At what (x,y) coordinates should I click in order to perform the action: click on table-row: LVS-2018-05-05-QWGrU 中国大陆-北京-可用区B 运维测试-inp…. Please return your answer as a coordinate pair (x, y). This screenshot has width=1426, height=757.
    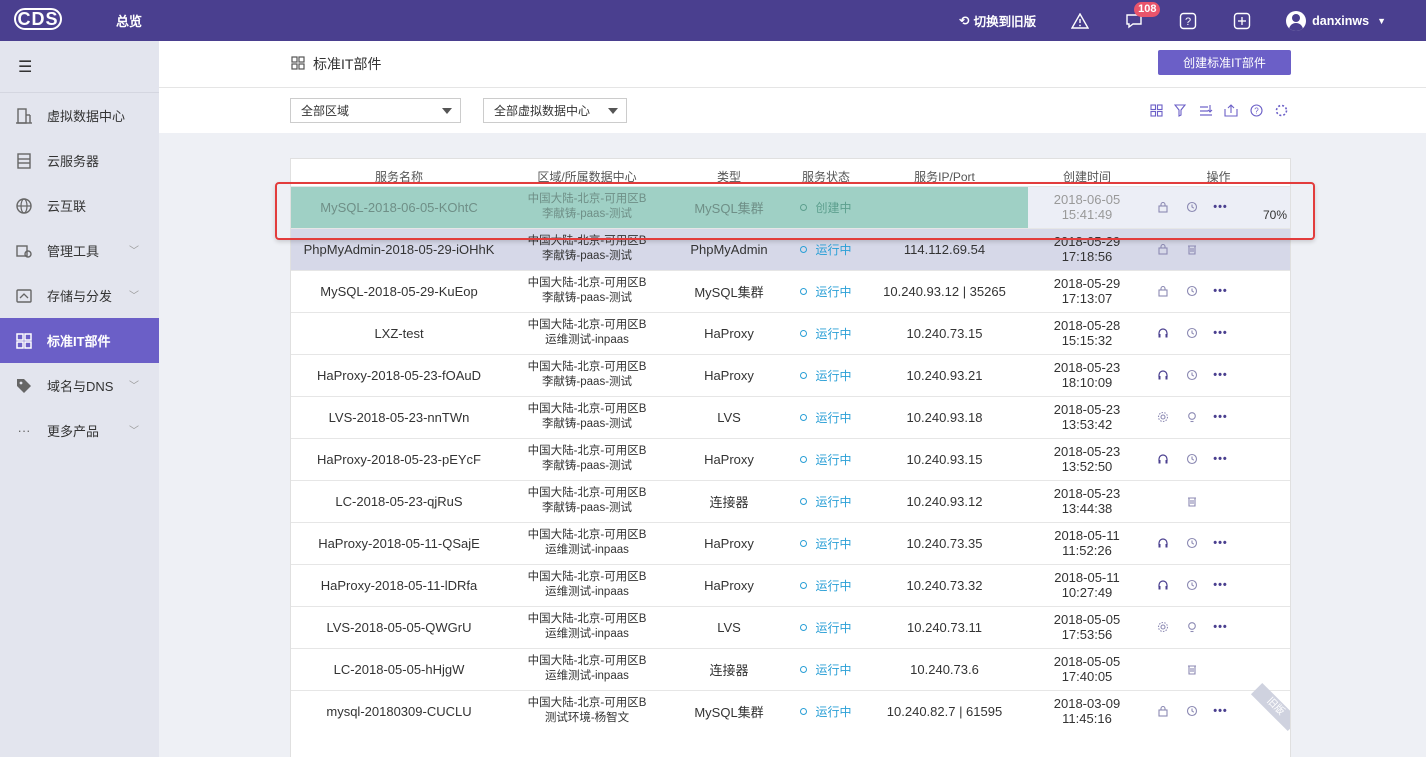
    Looking at the image, I should click on (790, 626).